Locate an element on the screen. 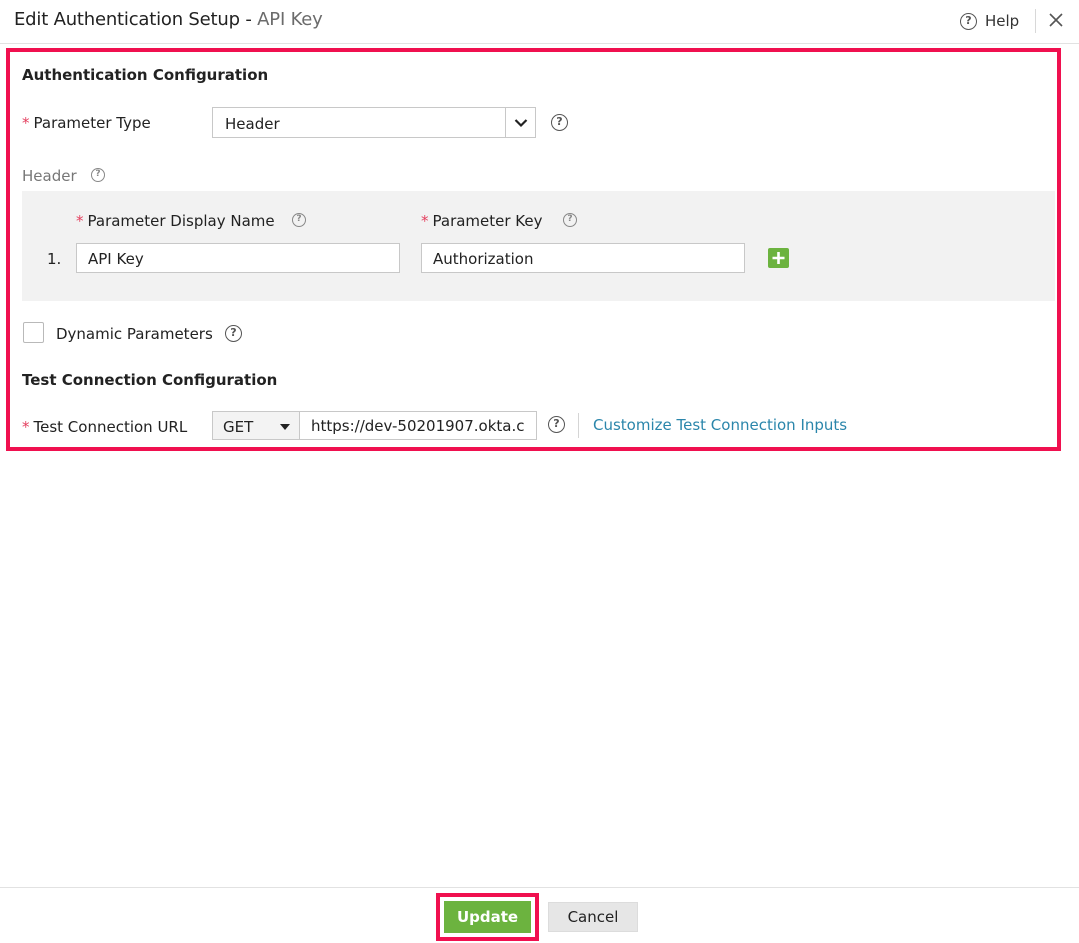  display-name-label-text: Parameter Display Name is located at coordinates (181, 221).